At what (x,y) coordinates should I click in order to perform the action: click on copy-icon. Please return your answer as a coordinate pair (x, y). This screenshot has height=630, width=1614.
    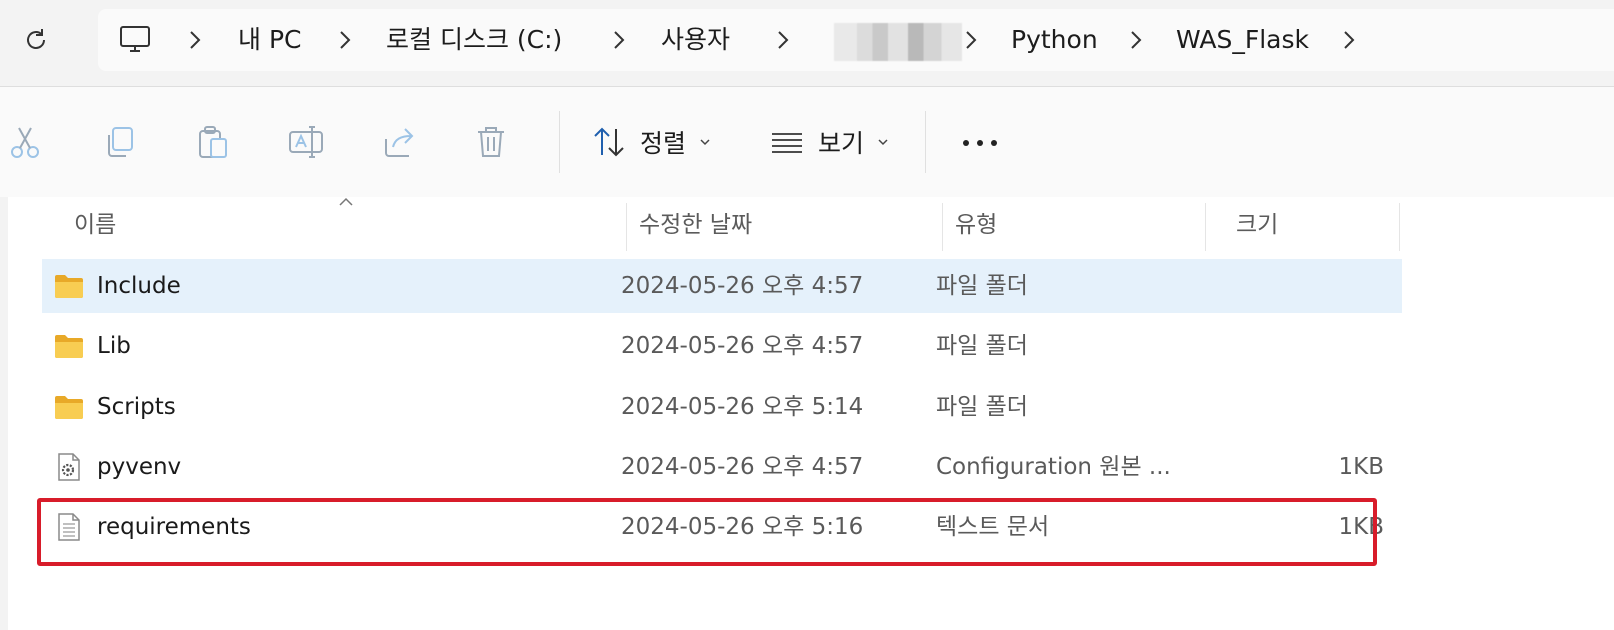
    Looking at the image, I should click on (119, 142).